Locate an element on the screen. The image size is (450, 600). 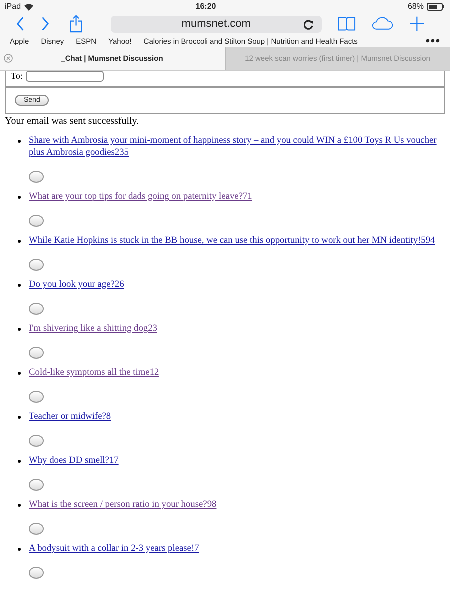
thread-link: I'm shivering like a shitting dog23 is located at coordinates (96, 329).